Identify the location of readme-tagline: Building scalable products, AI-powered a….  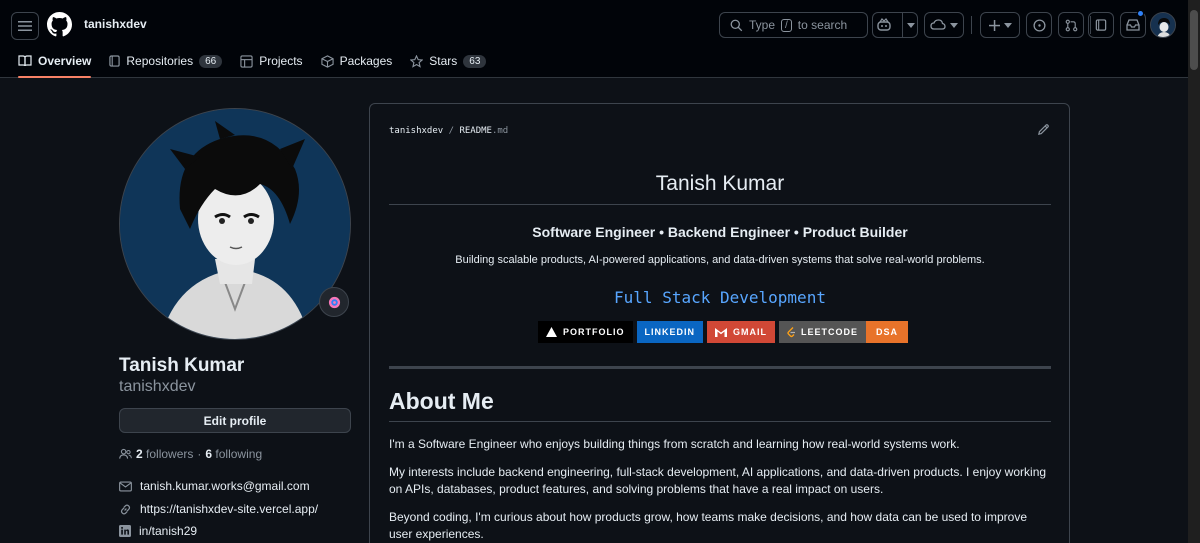
(720, 260).